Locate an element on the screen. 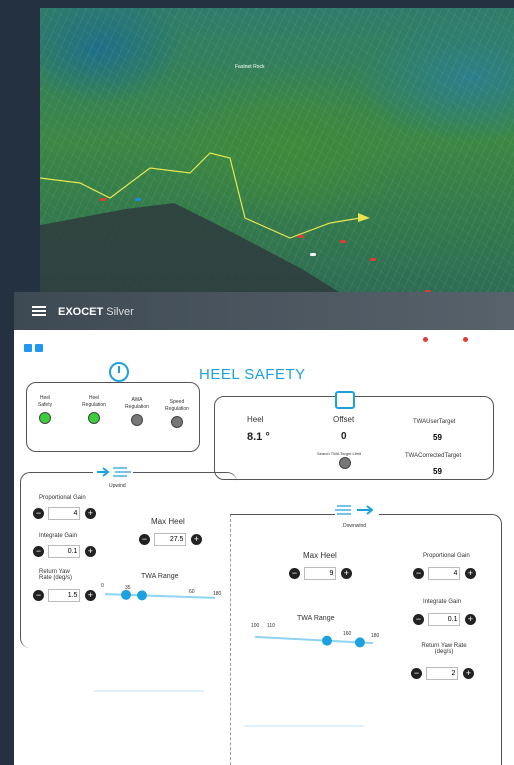 This screenshot has width=514, height=765. status-label: Heel Safety is located at coordinates (45, 401).